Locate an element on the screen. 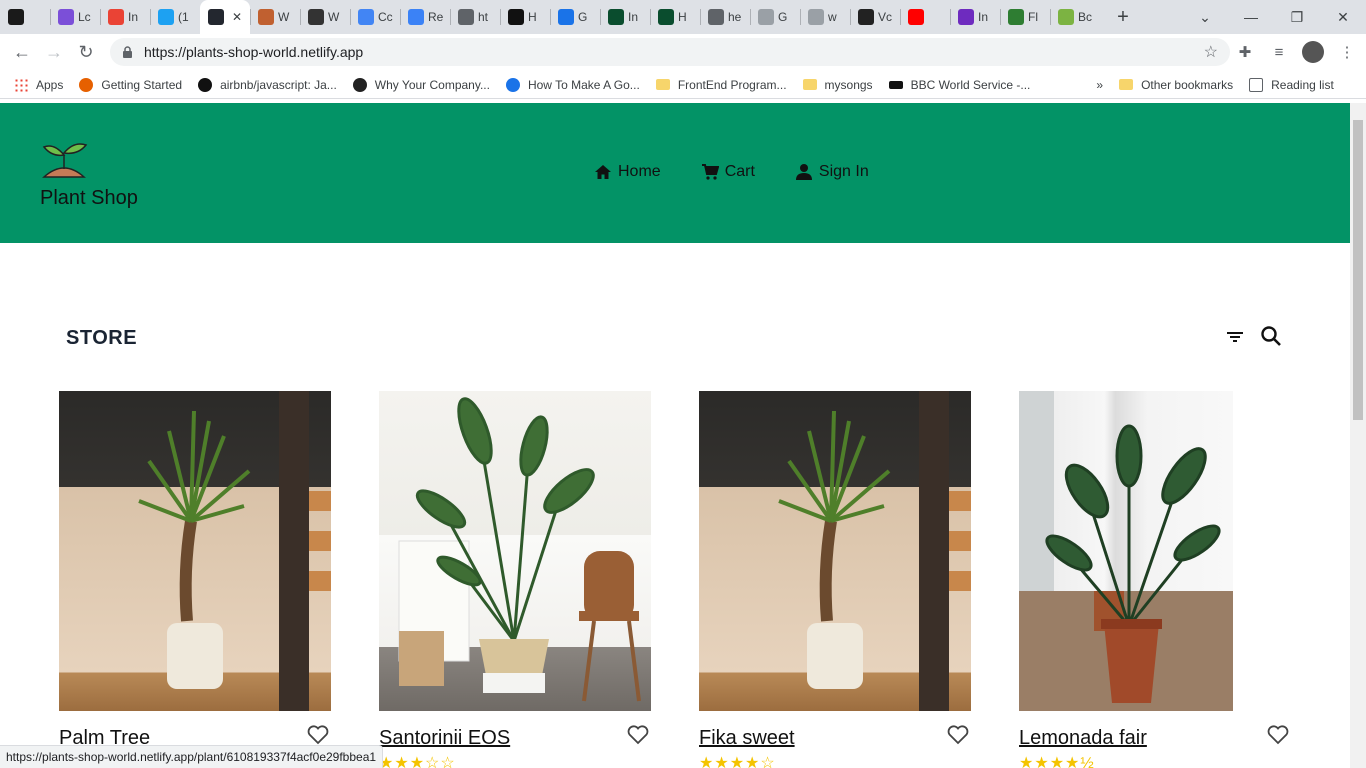 This screenshot has width=1366, height=768. new-tab-button: + is located at coordinates (1123, 17).